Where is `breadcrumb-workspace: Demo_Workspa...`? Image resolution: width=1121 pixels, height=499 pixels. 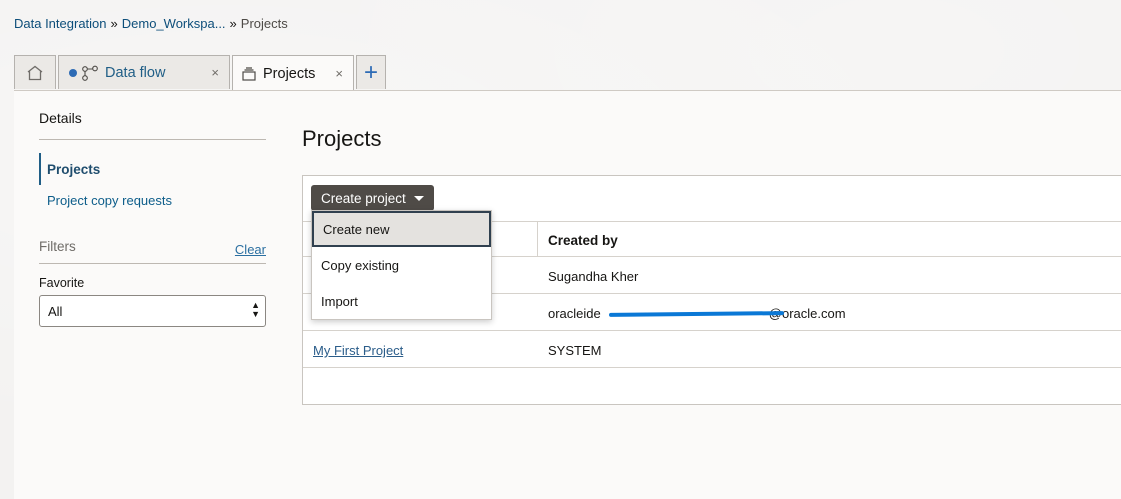 breadcrumb-workspace: Demo_Workspa... is located at coordinates (174, 23).